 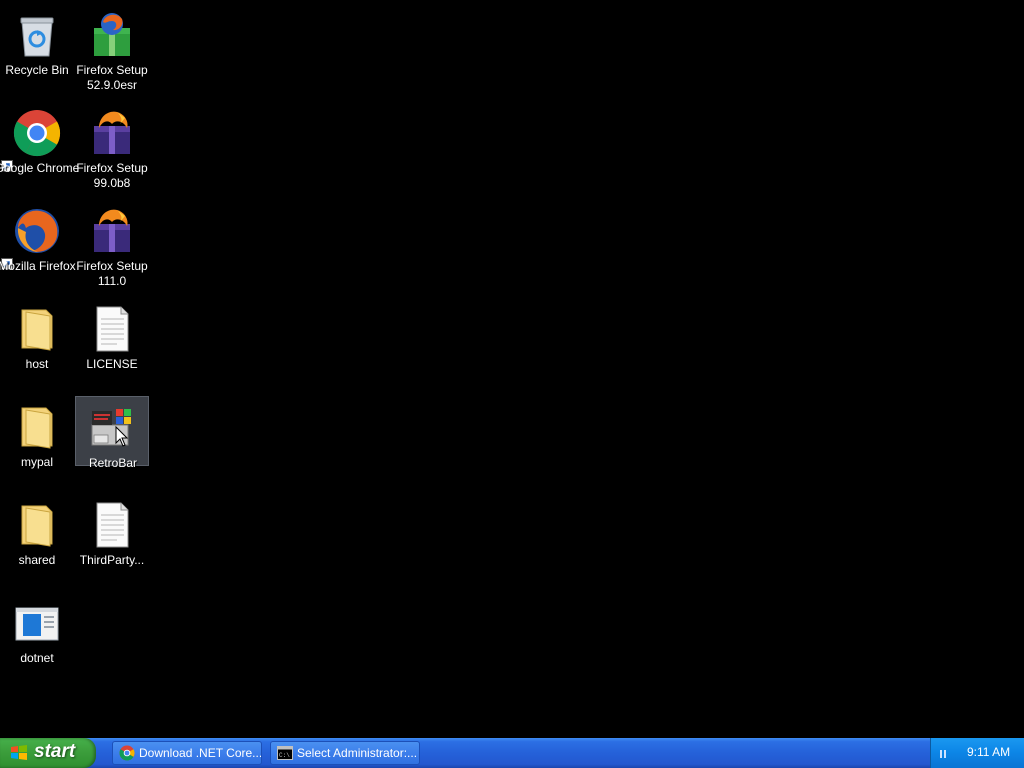 What do you see at coordinates (112, 273) in the screenshot?
I see `icon-label: Firefox Setup 111.0` at bounding box center [112, 273].